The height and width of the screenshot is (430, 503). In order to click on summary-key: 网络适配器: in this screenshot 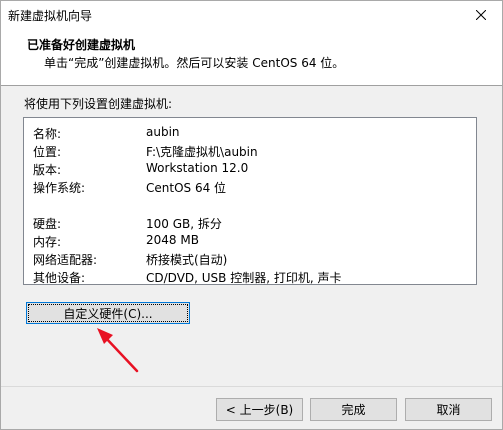, I will do `click(65, 260)`.